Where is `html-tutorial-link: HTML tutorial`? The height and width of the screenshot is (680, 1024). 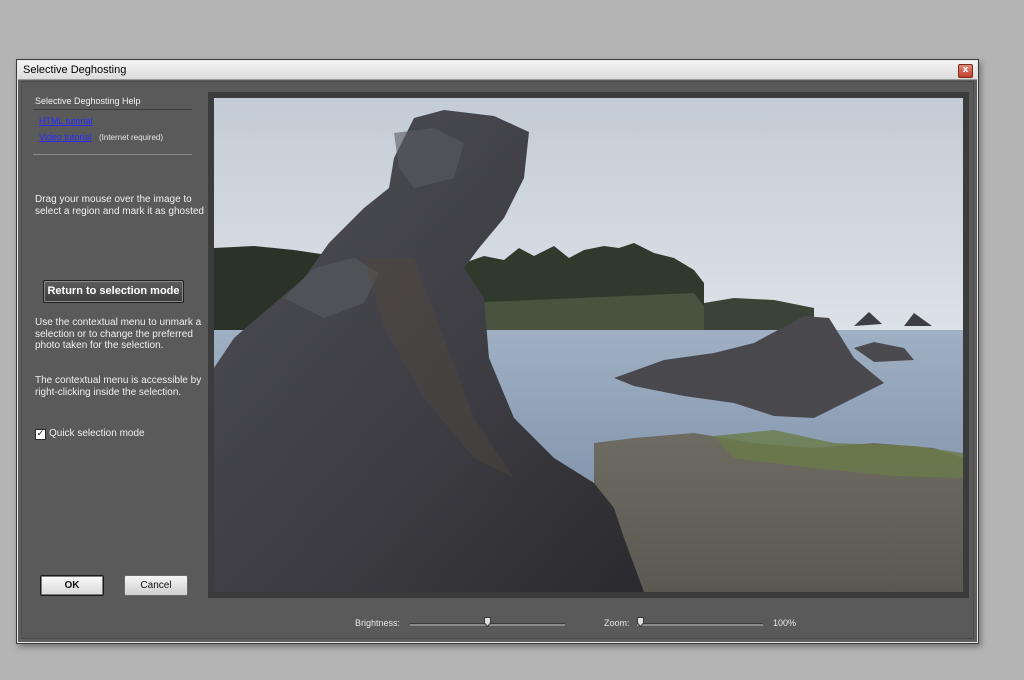
html-tutorial-link: HTML tutorial is located at coordinates (66, 121).